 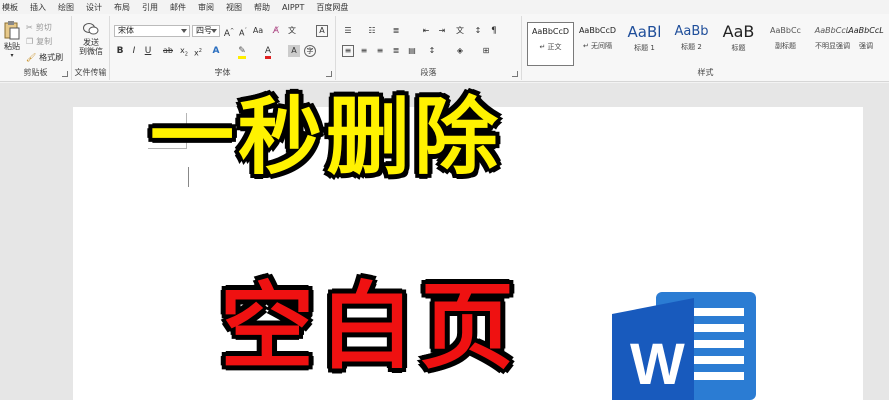 What do you see at coordinates (12, 55) in the screenshot?
I see `chevron-down-icon: ▾` at bounding box center [12, 55].